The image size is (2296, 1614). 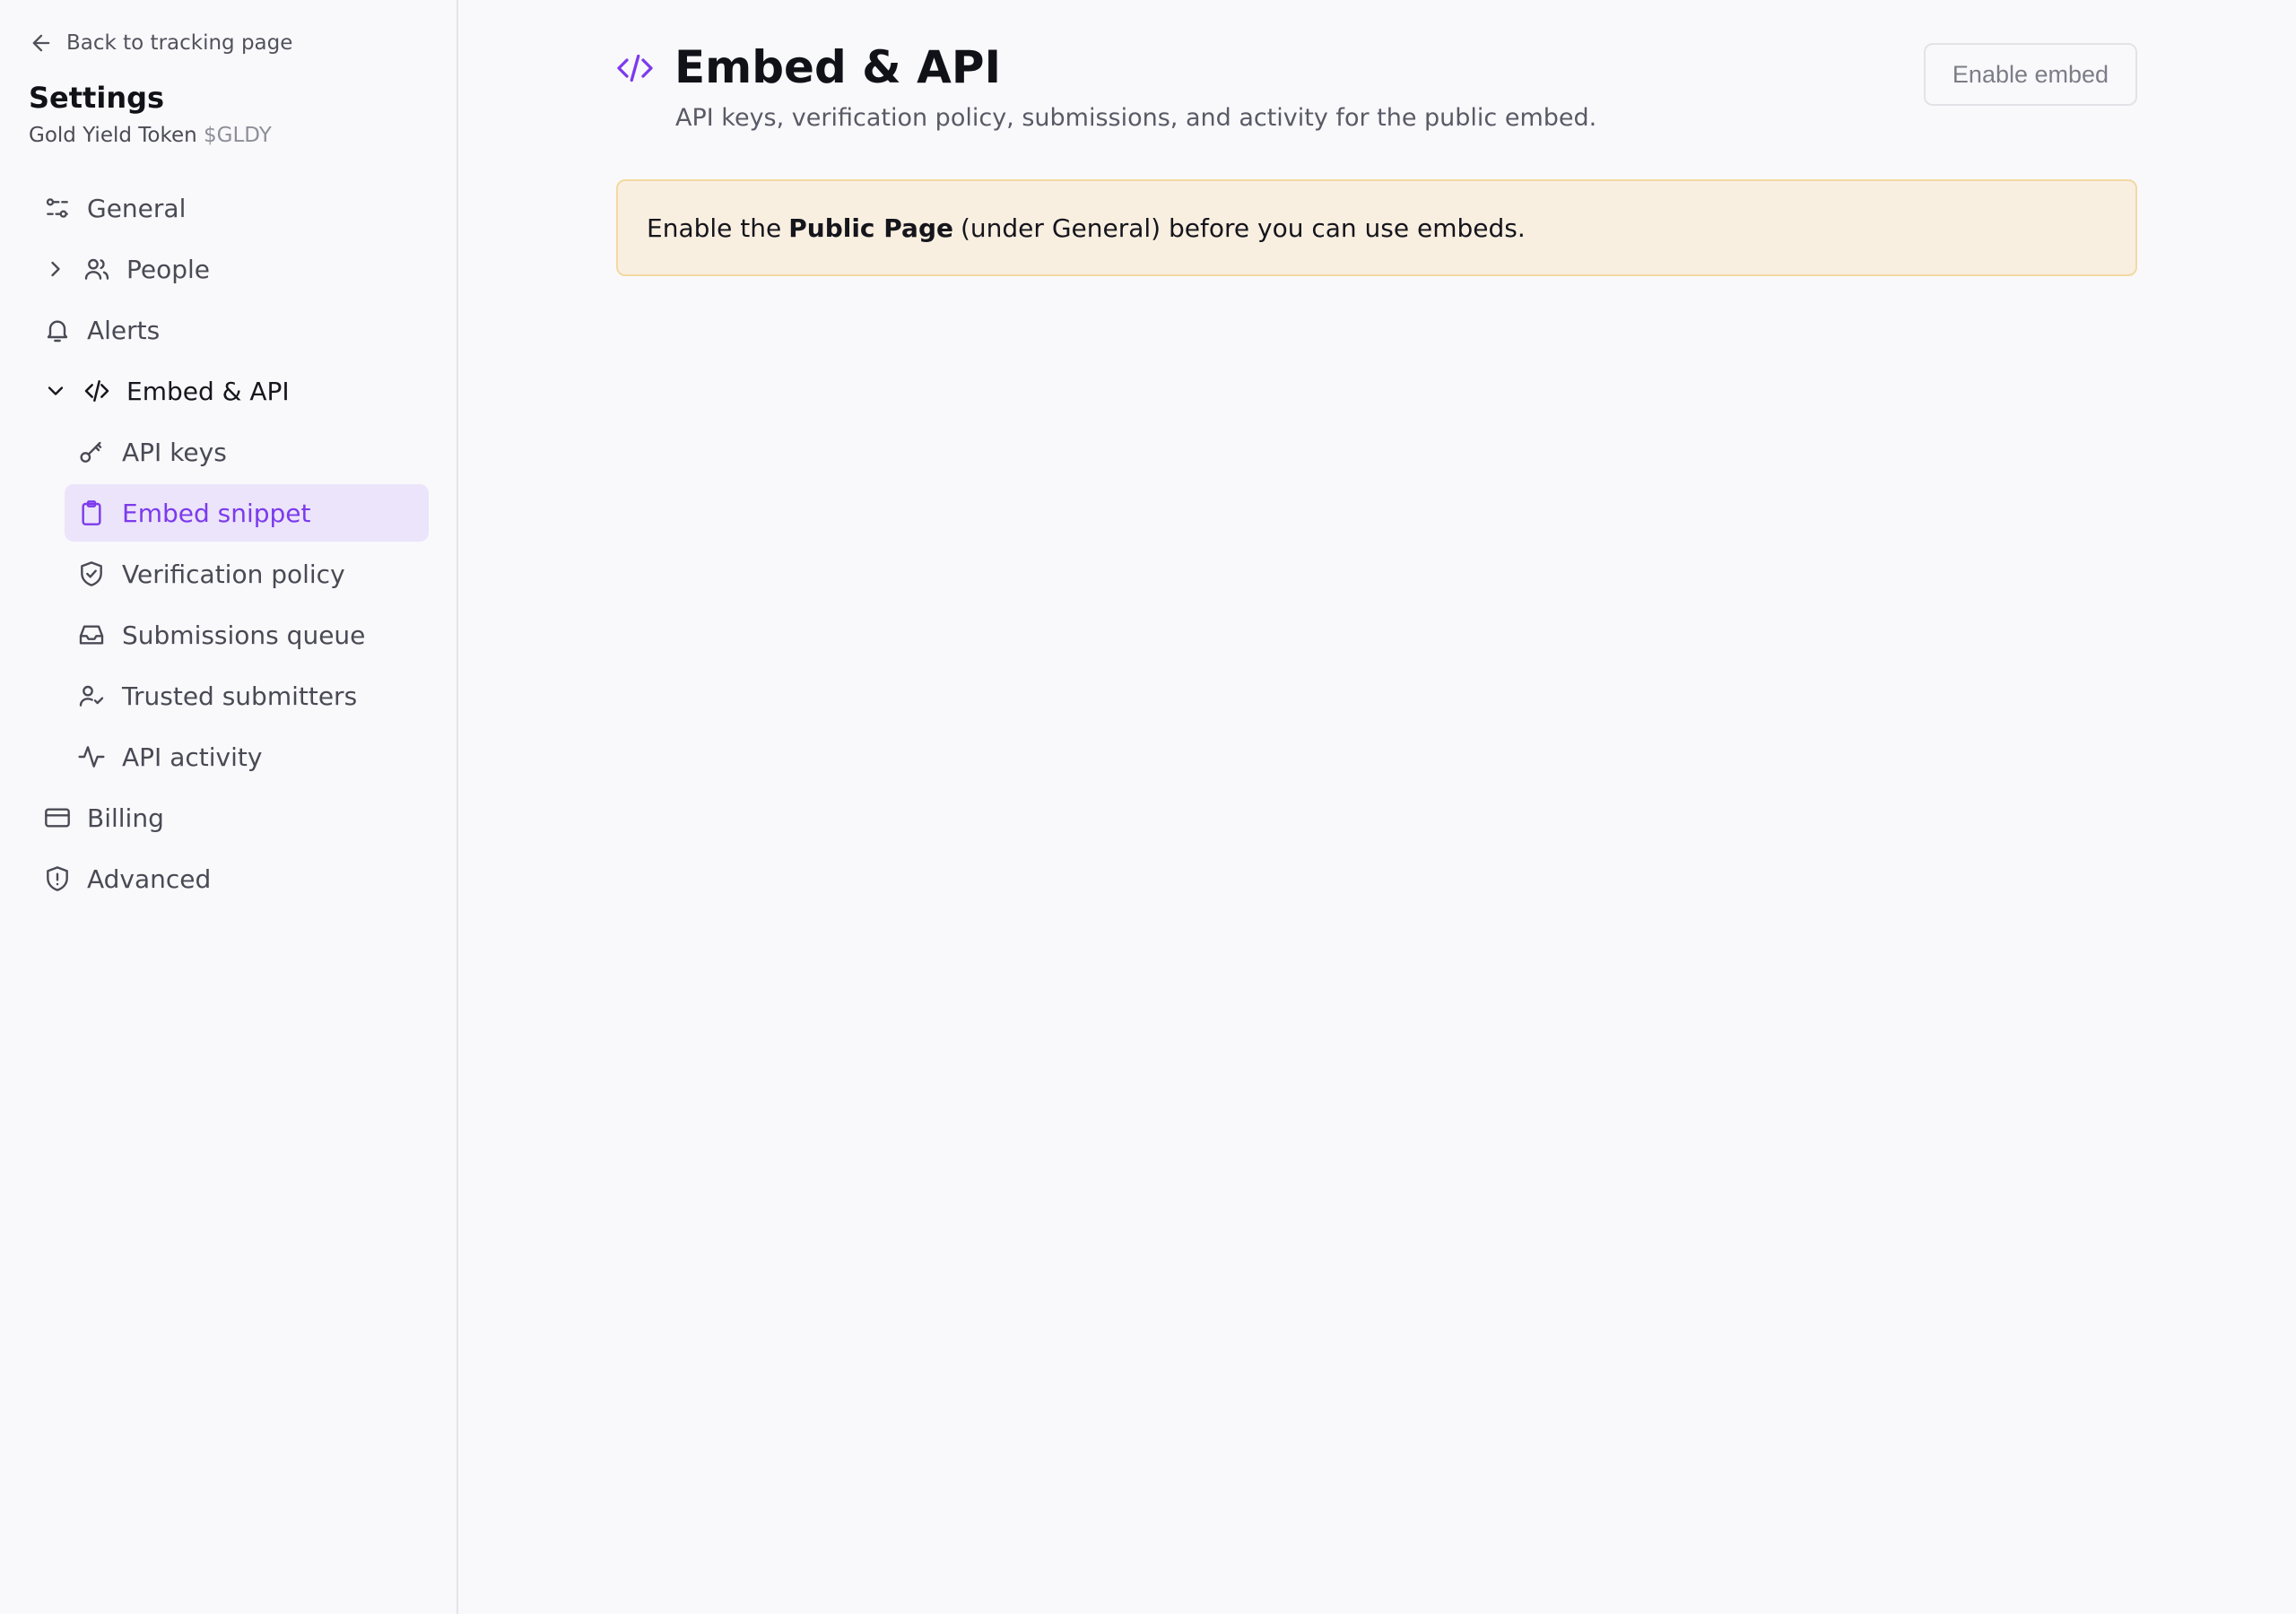 I want to click on chevron-down-icon, so click(x=55, y=391).